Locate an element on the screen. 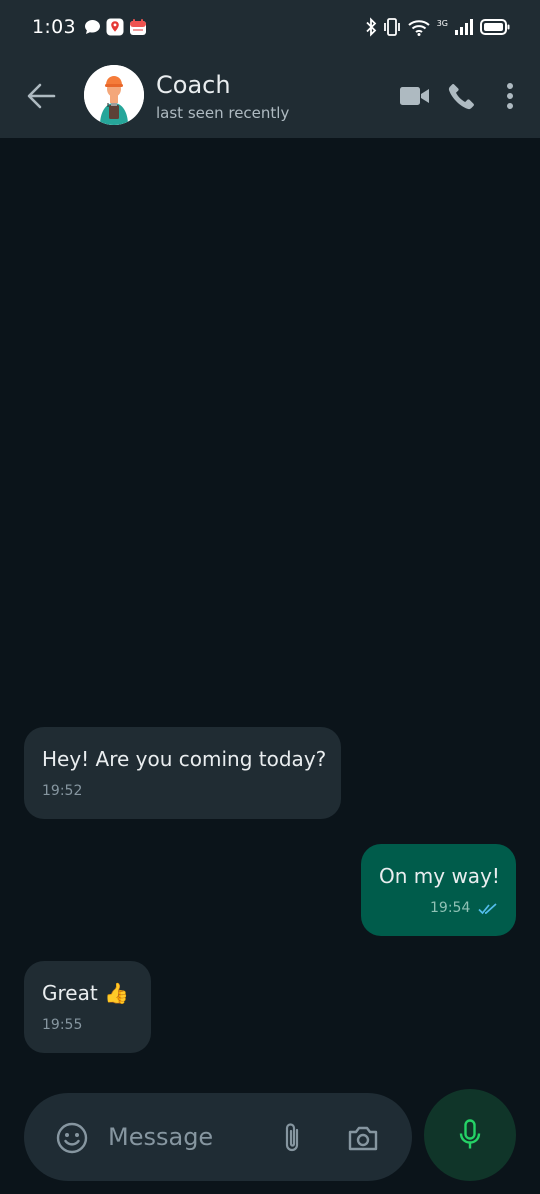 The image size is (540, 1194). contact-avatar is located at coordinates (114, 95).